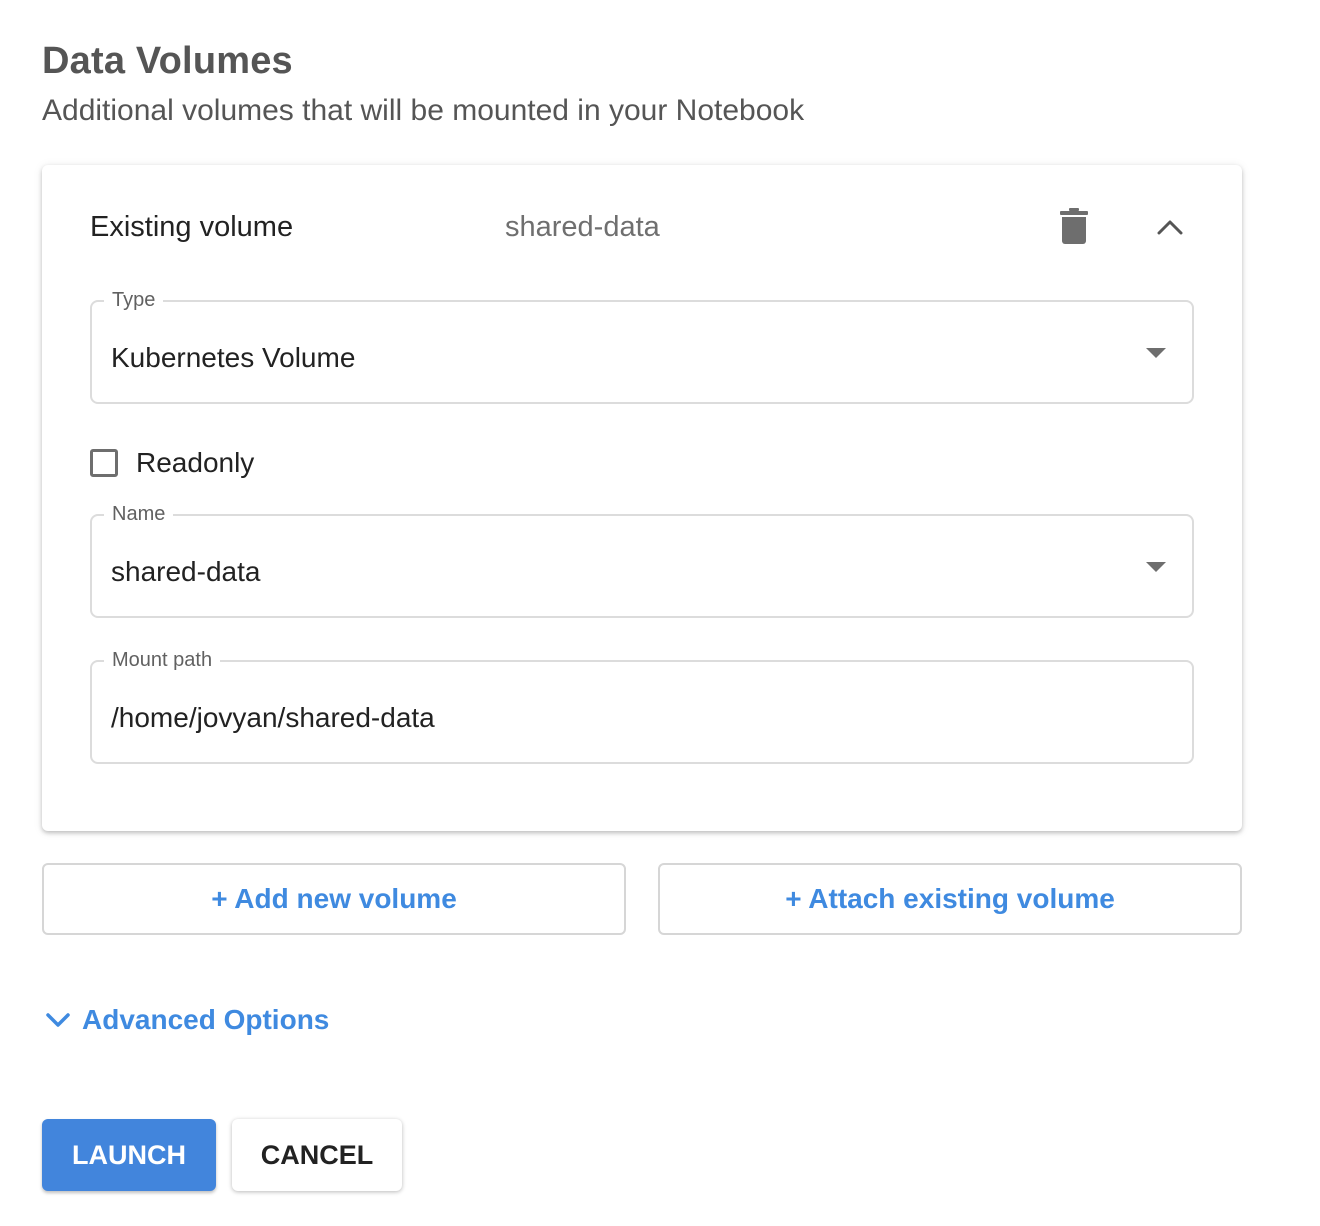  What do you see at coordinates (642, 705) in the screenshot?
I see `mount-path-input: Mount path /home/jovyan/shared-data` at bounding box center [642, 705].